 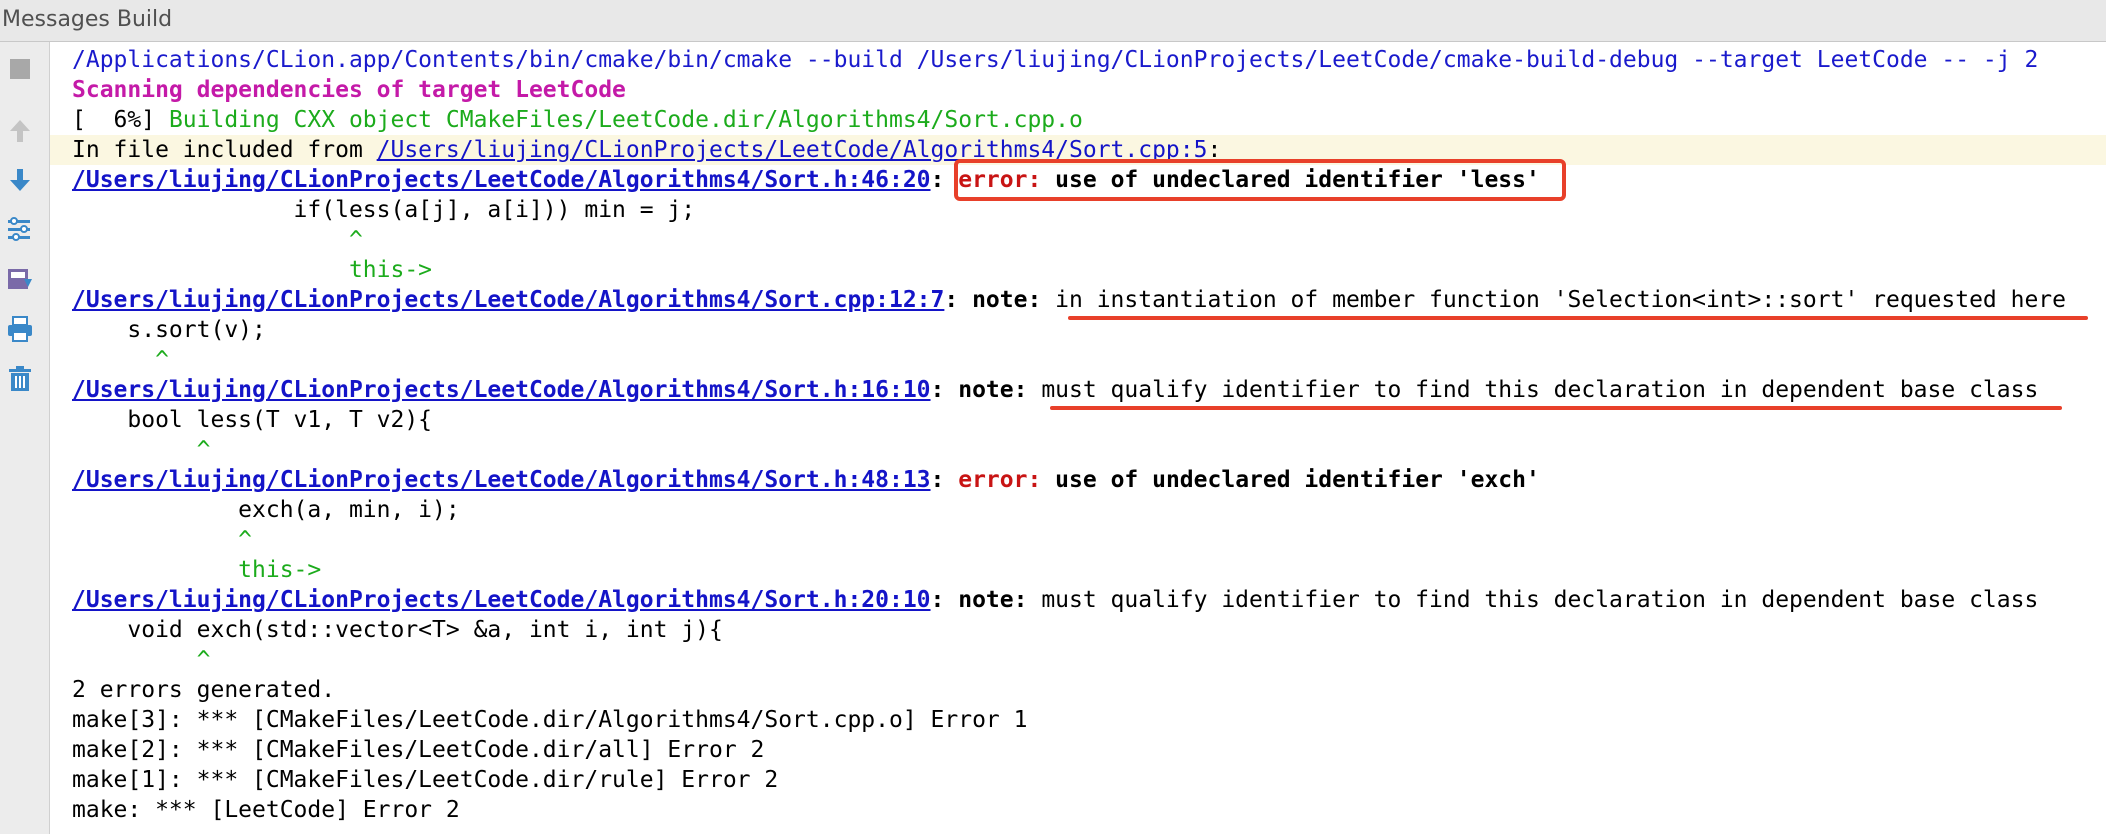 I want to click on included-from-text: In file included from, so click(x=224, y=150).